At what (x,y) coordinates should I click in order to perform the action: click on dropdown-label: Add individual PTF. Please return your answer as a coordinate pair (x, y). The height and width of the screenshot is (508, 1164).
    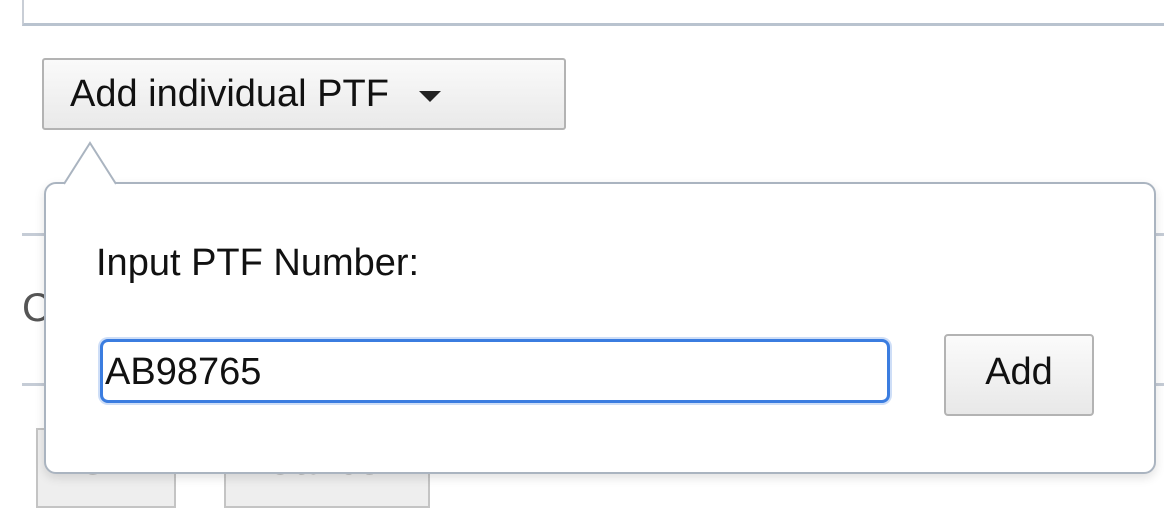
    Looking at the image, I should click on (229, 93).